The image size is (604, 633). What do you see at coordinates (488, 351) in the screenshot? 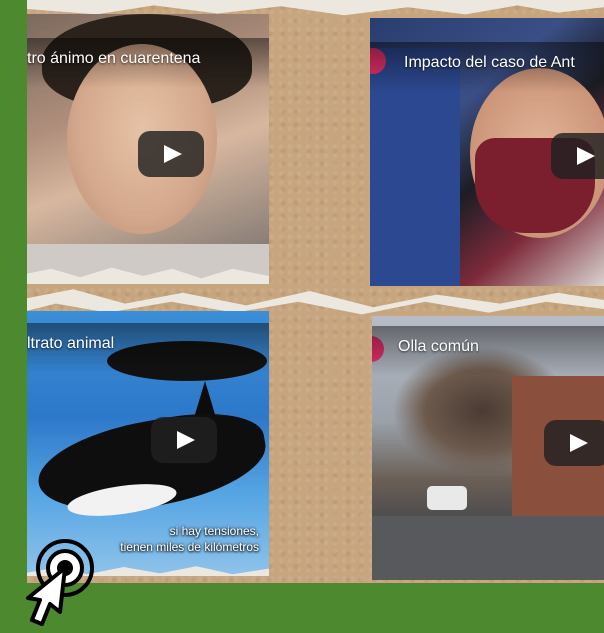
I see `video-title: Olla común` at bounding box center [488, 351].